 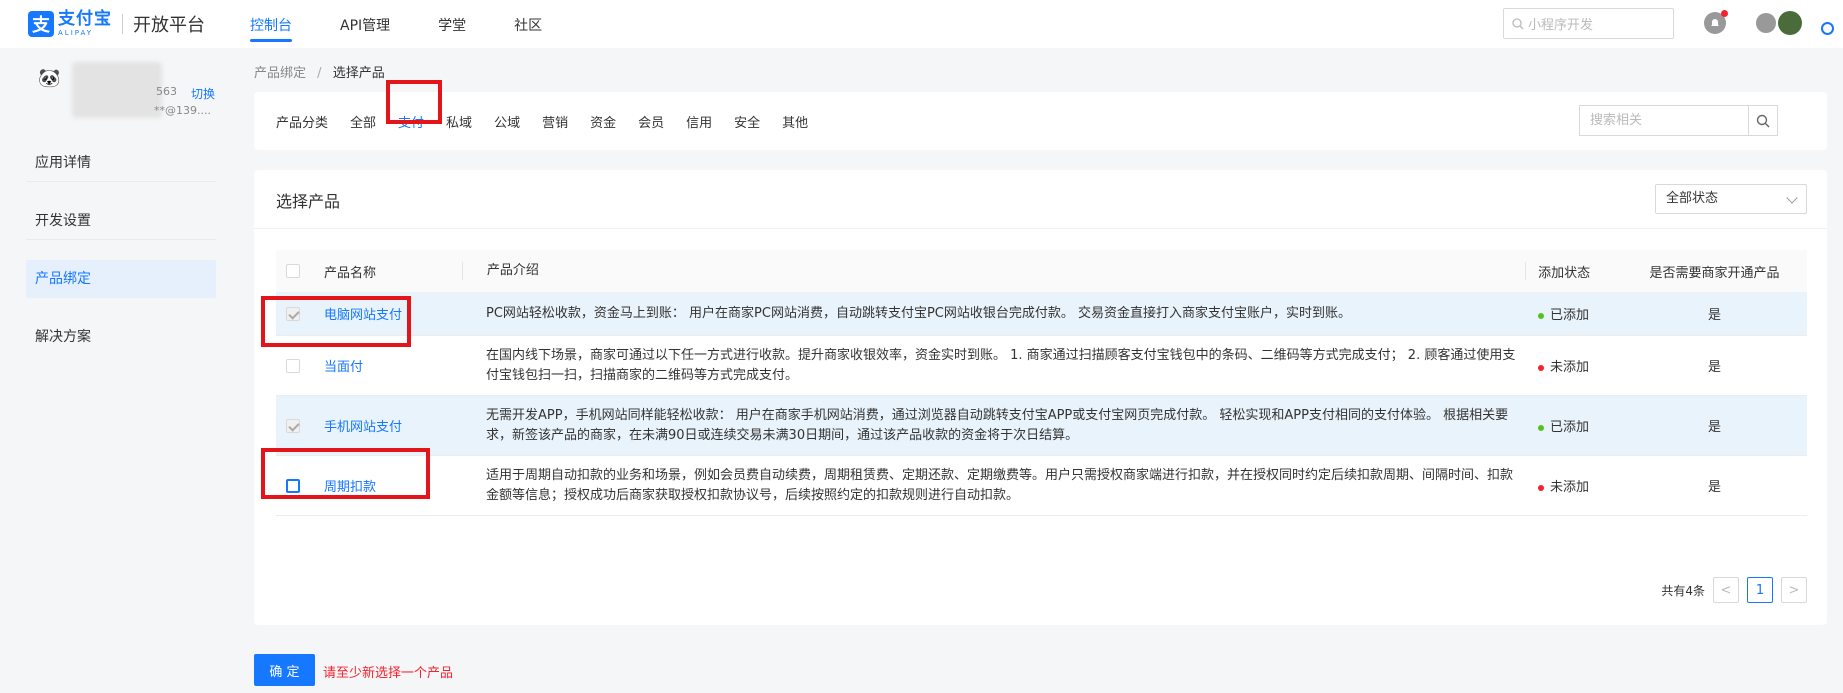 I want to click on chevron-down-icon, so click(x=1792, y=198).